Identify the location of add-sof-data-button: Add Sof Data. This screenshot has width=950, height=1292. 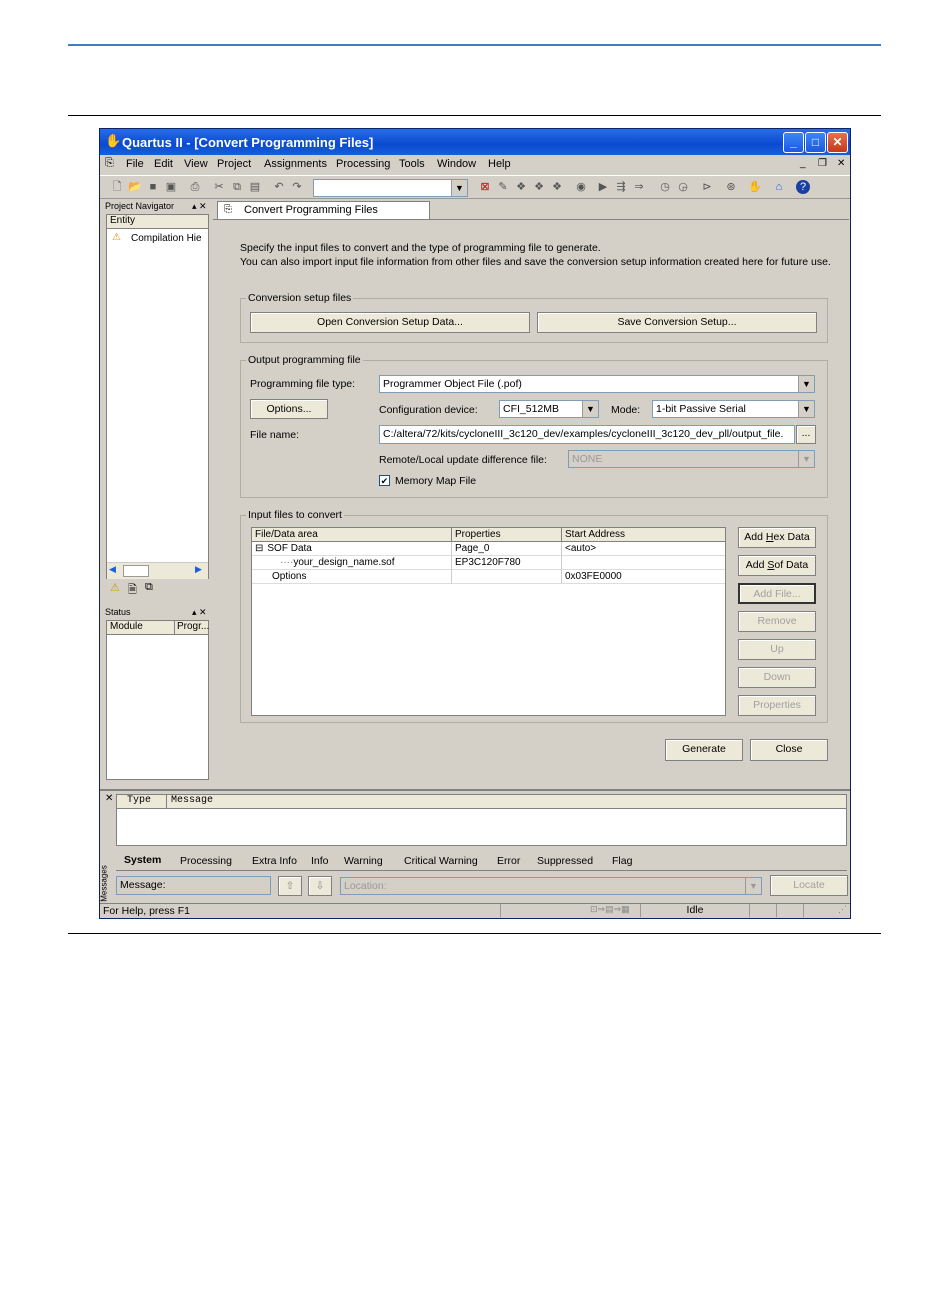
(777, 565).